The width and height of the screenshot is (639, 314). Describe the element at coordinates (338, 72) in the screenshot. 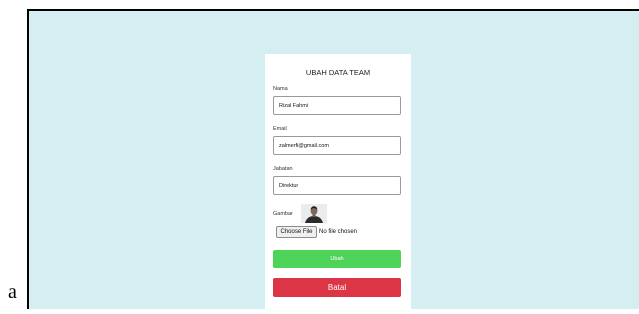

I see `form-title: UBAH DATA TEAM` at that location.